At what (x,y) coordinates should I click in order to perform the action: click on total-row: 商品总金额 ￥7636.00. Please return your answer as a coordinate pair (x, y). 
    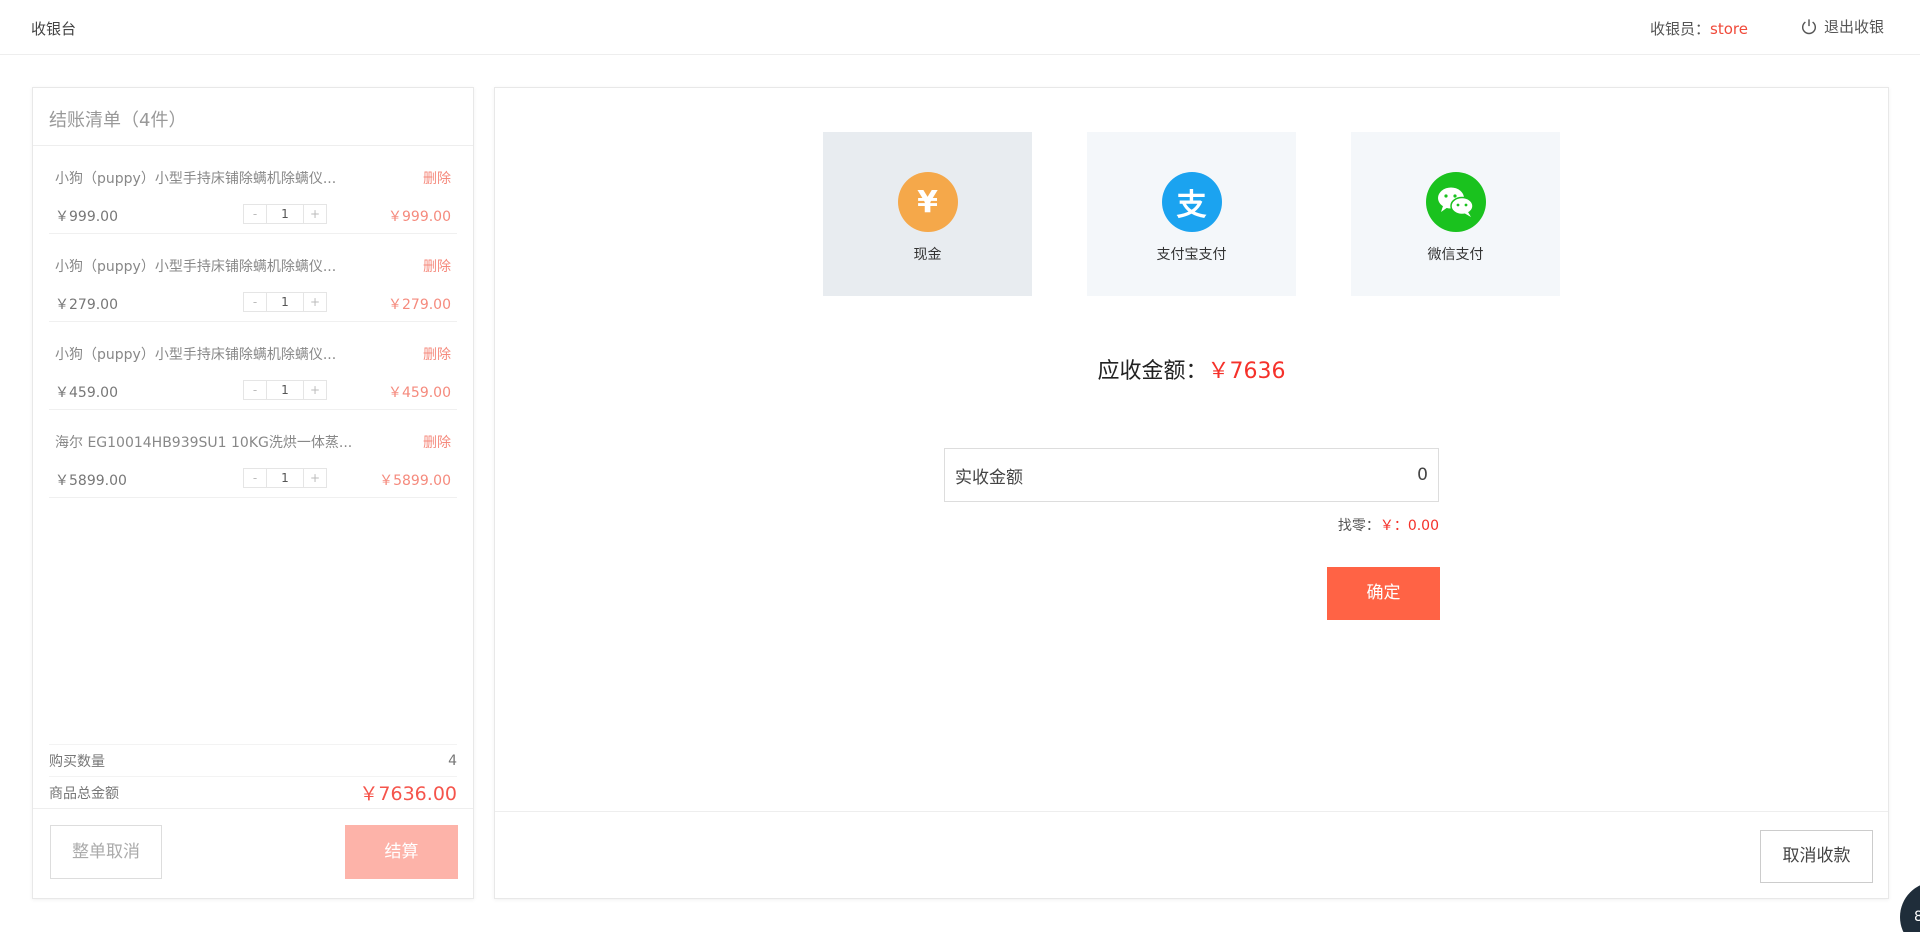
    Looking at the image, I should click on (253, 792).